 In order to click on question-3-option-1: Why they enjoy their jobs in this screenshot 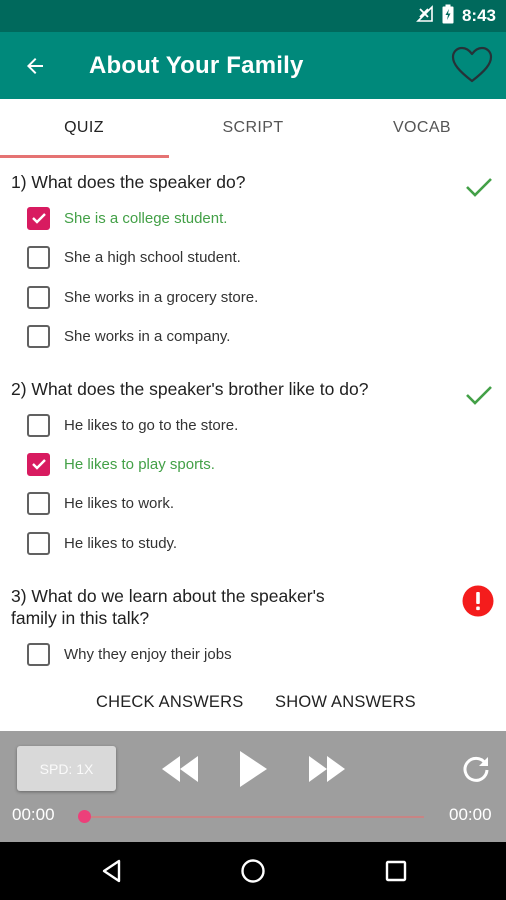, I will do `click(129, 654)`.